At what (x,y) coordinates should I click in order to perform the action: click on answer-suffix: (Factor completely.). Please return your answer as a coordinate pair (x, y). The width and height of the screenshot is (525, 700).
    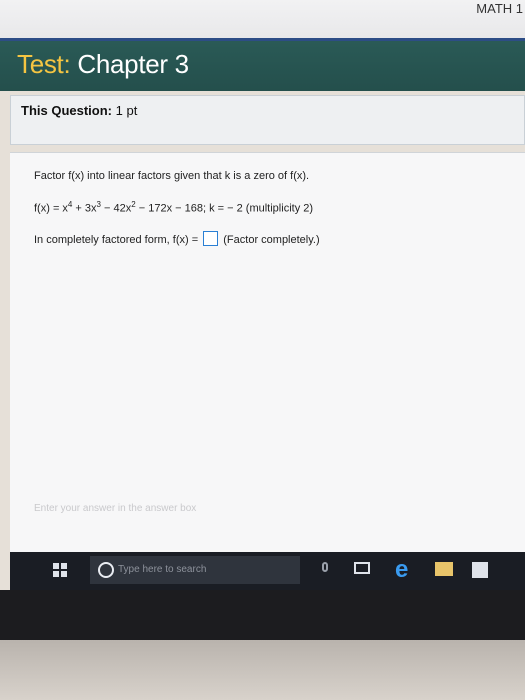
    Looking at the image, I should click on (271, 240).